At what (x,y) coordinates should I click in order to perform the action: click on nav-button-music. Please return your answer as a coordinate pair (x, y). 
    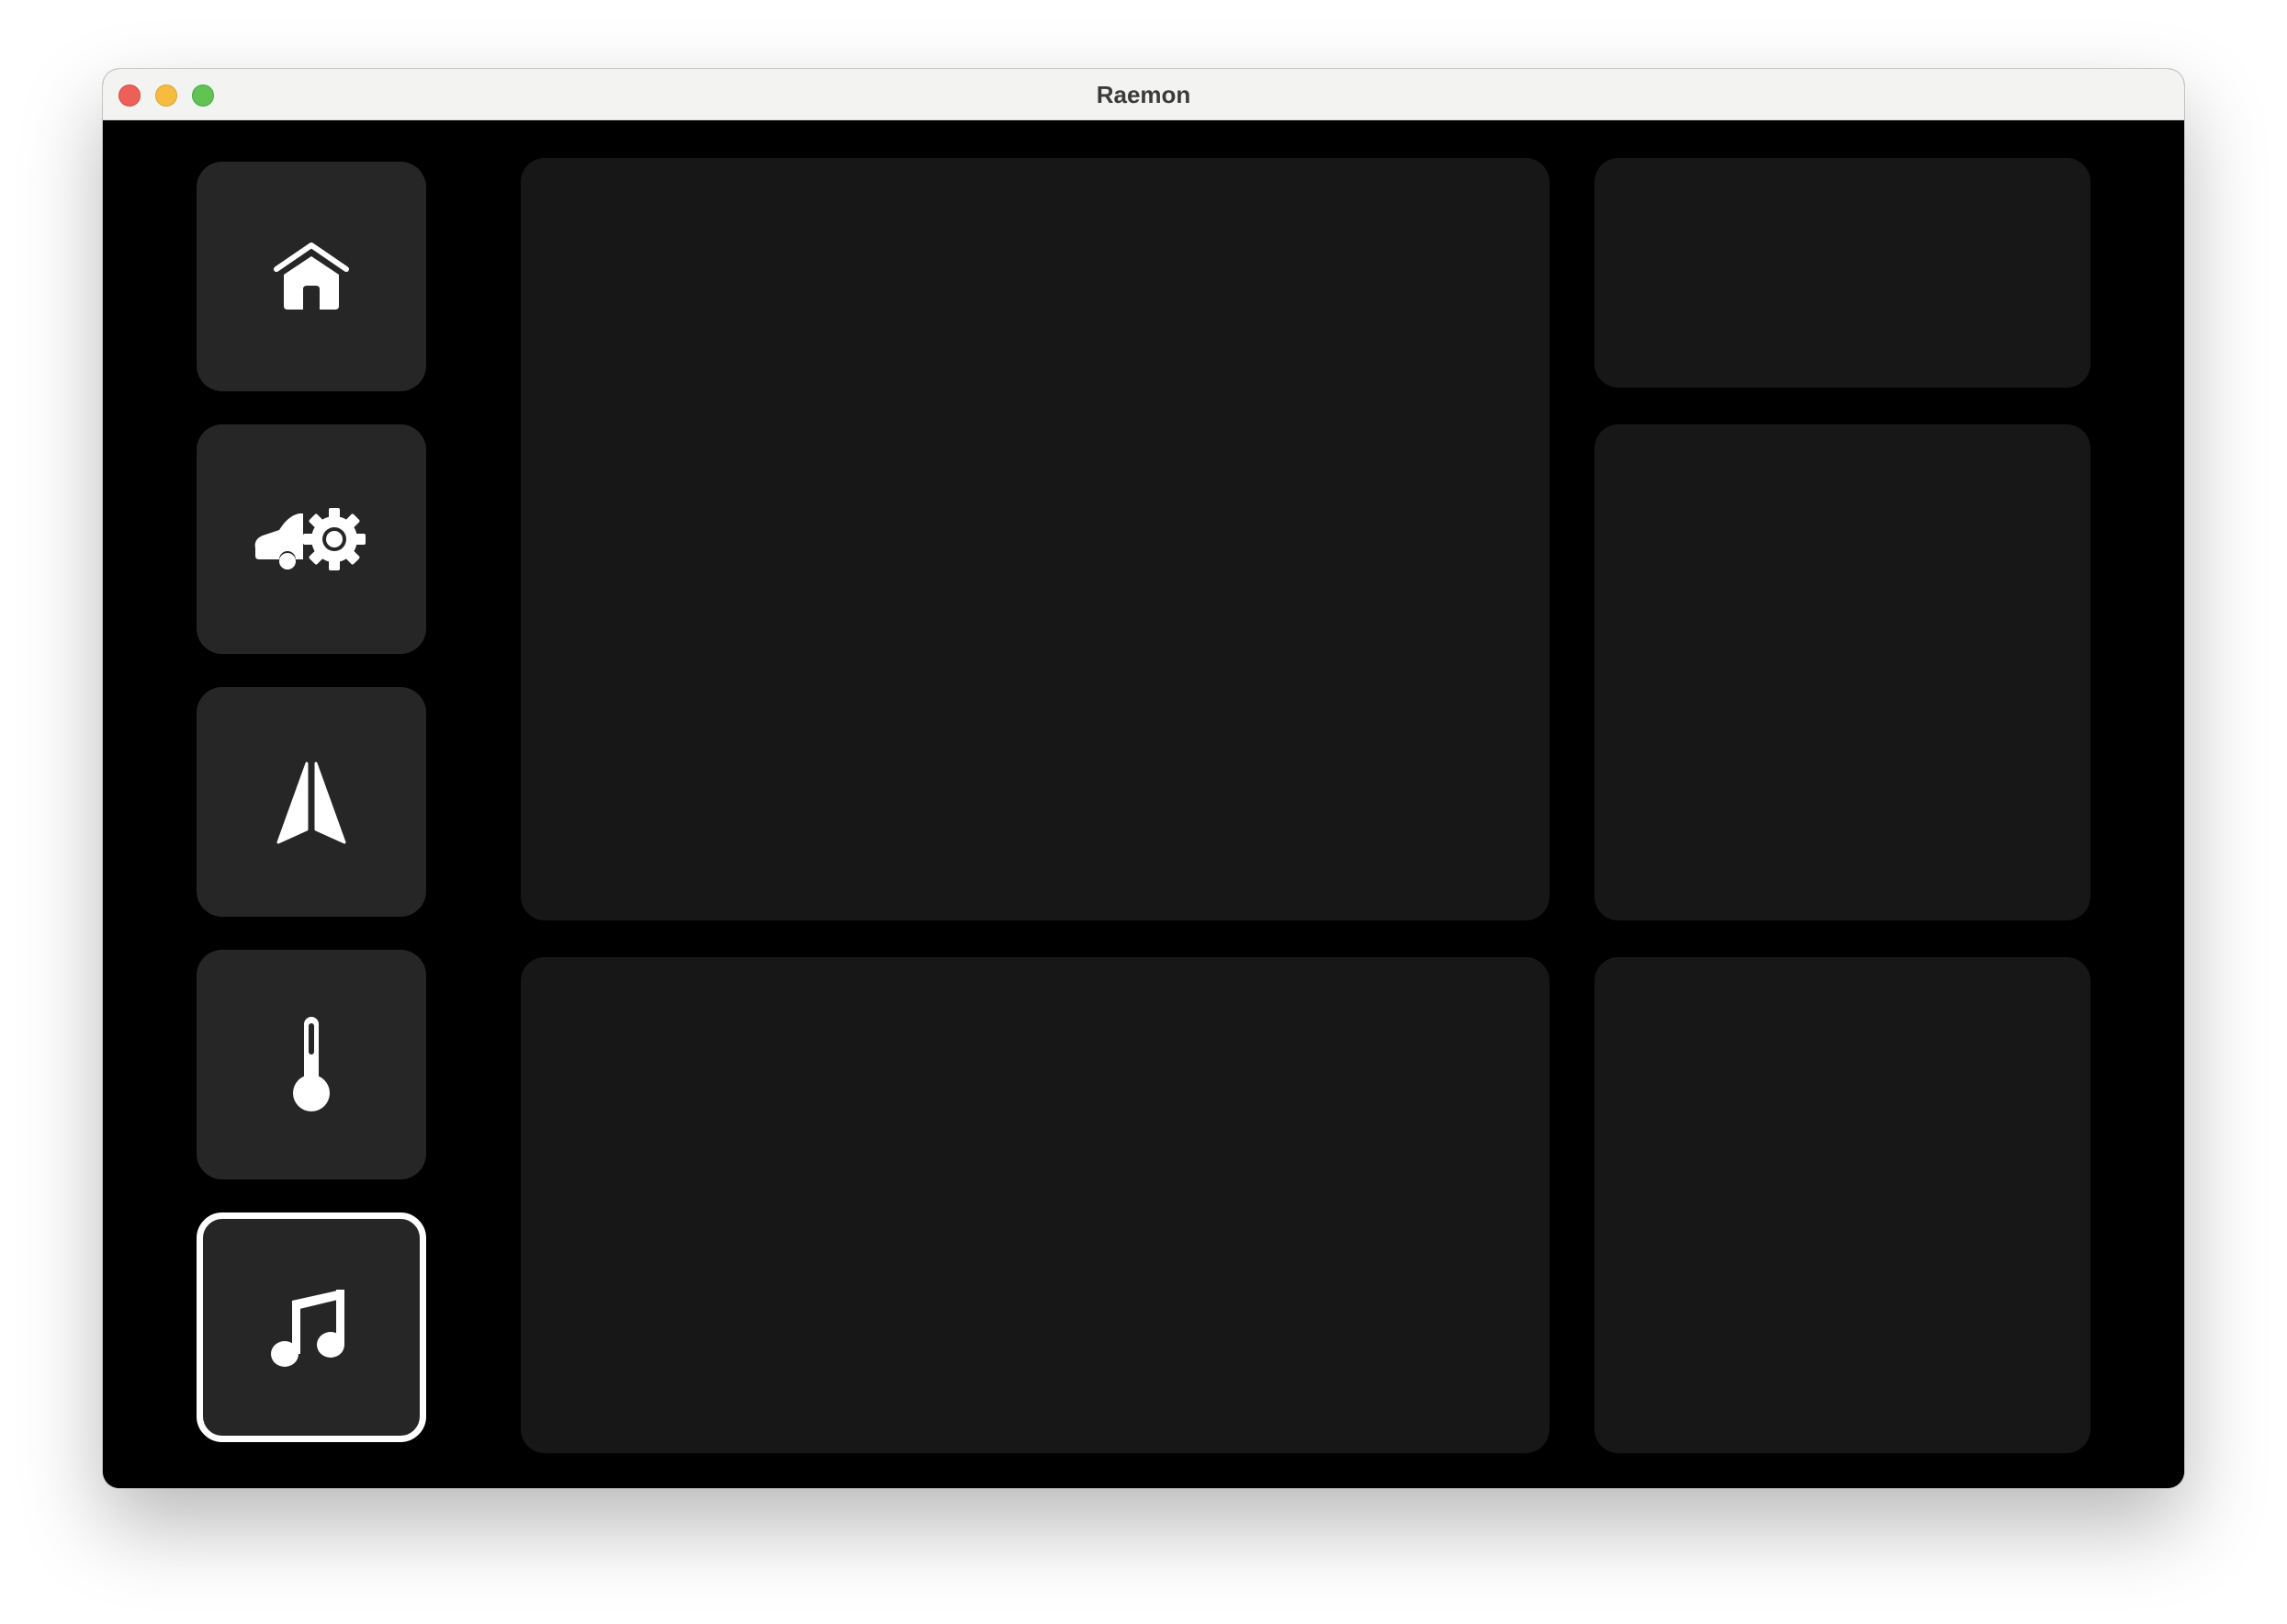
    Looking at the image, I should click on (311, 1327).